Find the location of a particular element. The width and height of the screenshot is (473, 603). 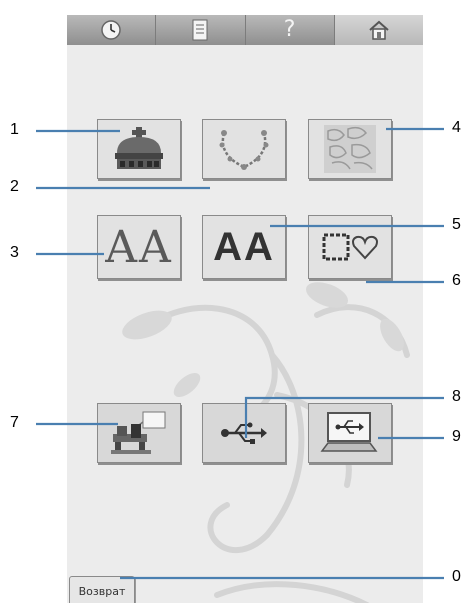

computer-usb-button is located at coordinates (350, 433).